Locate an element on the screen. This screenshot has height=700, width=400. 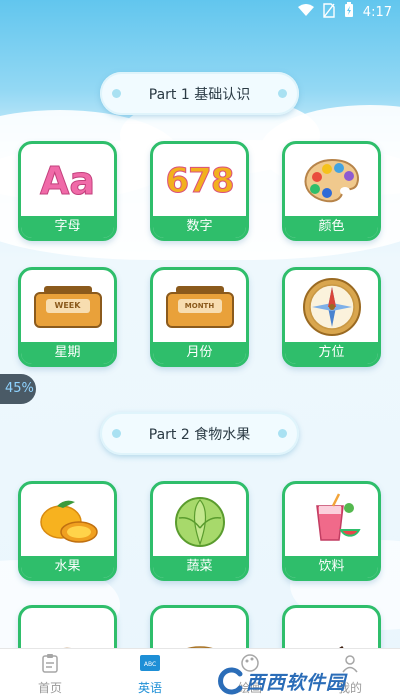
no-sim-icon is located at coordinates (329, 12).